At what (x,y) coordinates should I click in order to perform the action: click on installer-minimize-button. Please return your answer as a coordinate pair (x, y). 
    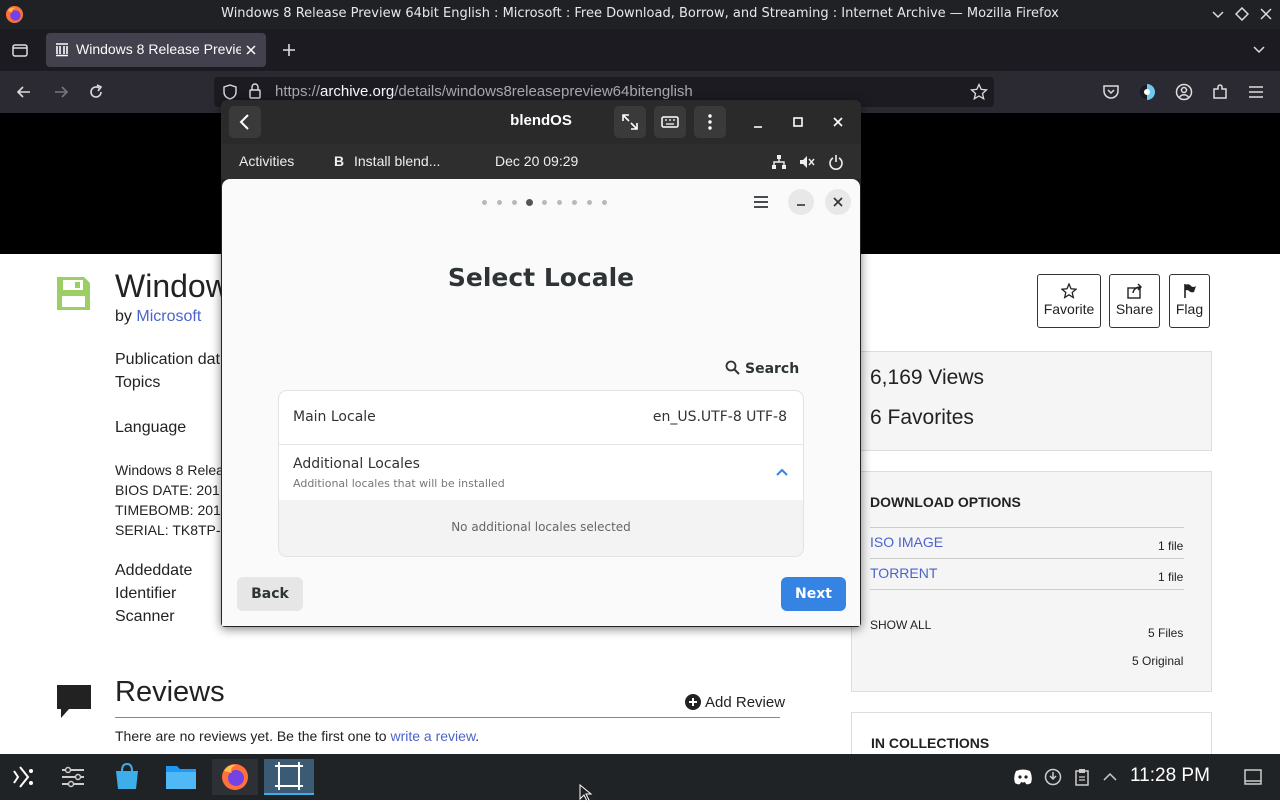
    Looking at the image, I should click on (801, 202).